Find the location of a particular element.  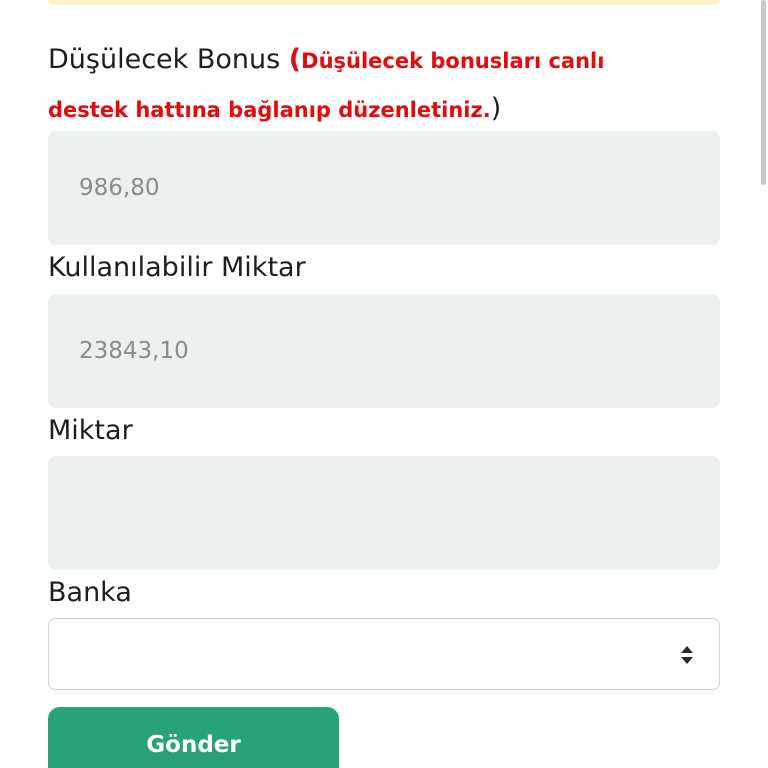

sort-arrows-icon is located at coordinates (687, 655).